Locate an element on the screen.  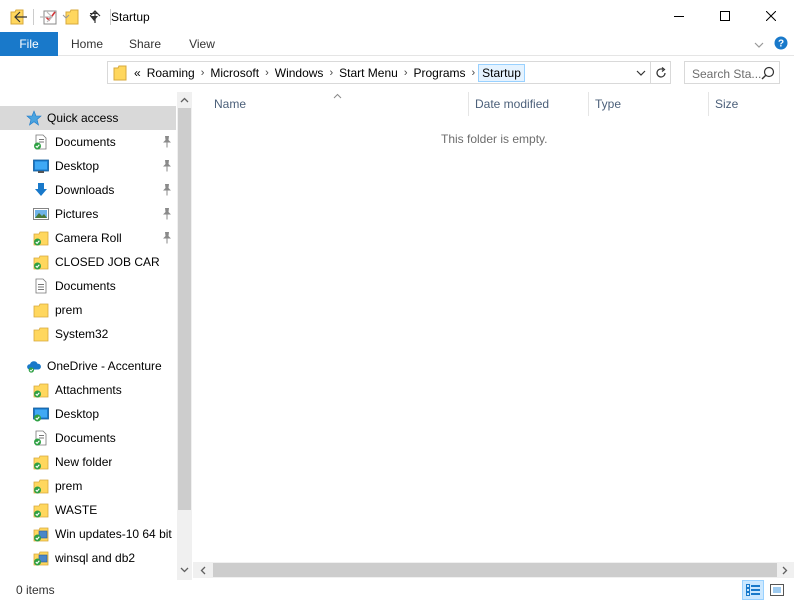
recent-locations-button is located at coordinates (66, 17).